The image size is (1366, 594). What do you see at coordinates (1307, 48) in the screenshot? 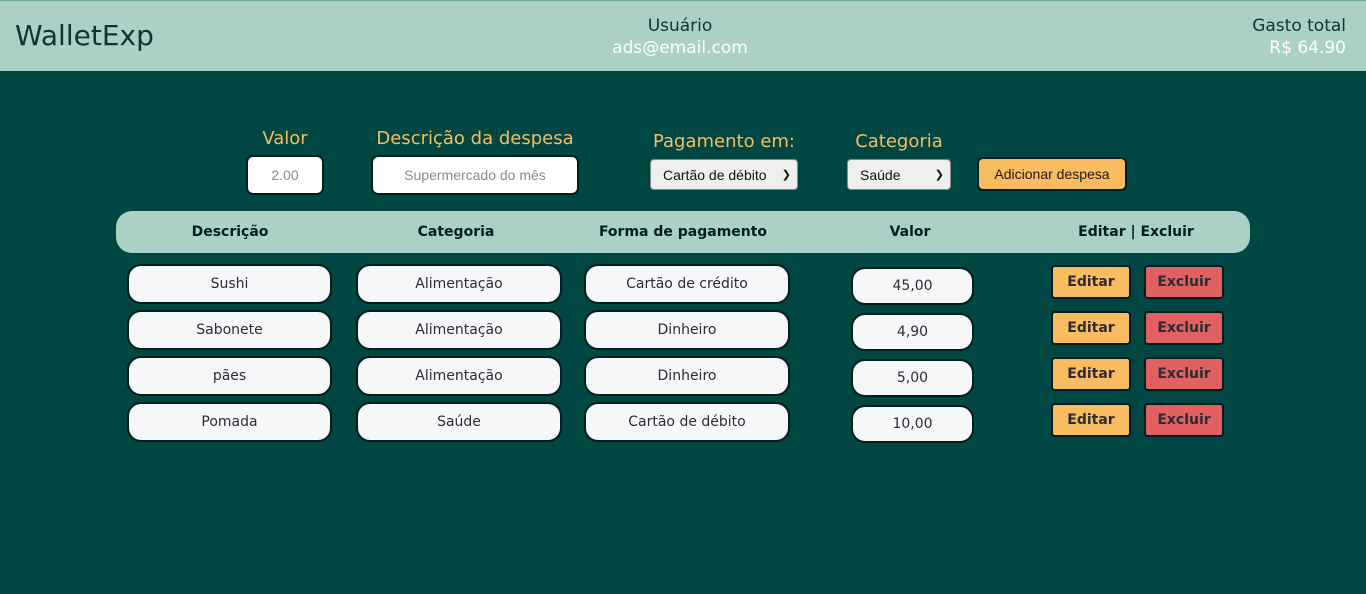
I see `total-value: R$ 64.90` at bounding box center [1307, 48].